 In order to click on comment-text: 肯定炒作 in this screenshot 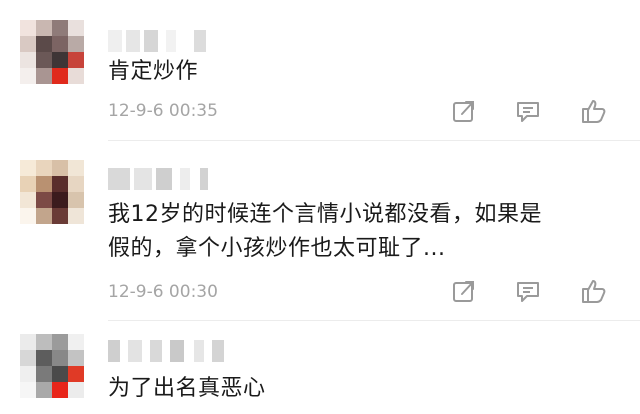, I will do `click(153, 71)`.